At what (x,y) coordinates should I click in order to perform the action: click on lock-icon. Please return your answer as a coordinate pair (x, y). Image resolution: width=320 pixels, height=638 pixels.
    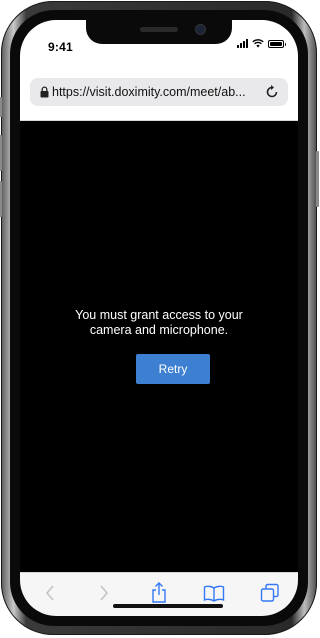
    Looking at the image, I should click on (44, 92).